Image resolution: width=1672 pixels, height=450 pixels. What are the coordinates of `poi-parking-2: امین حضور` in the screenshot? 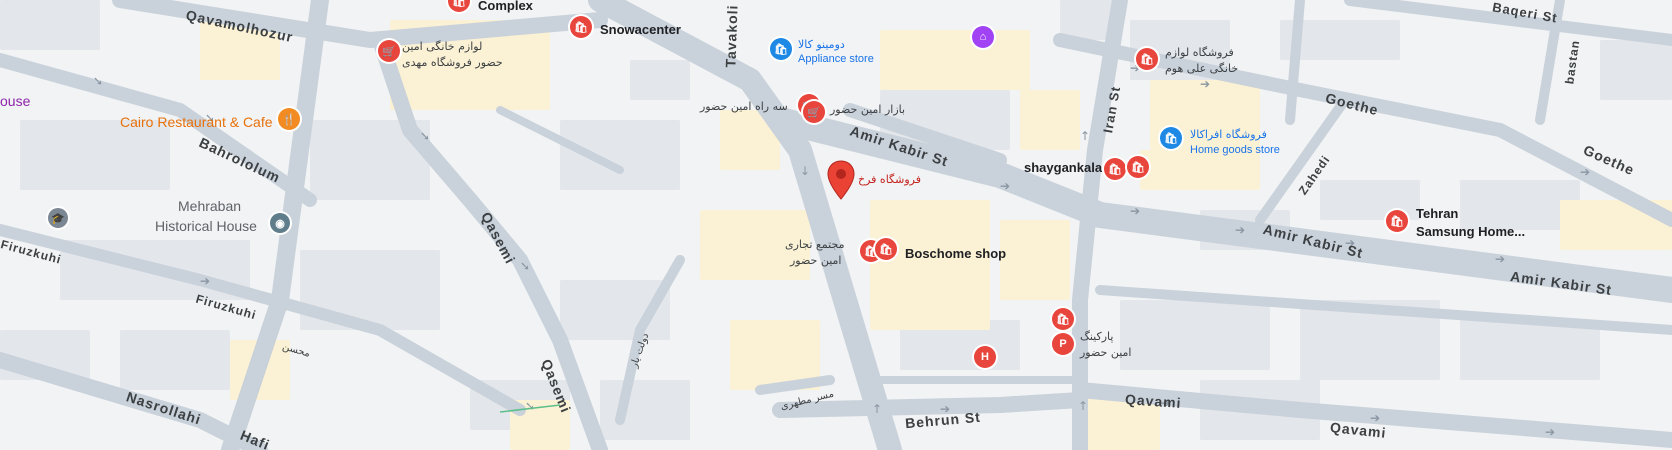 It's located at (1105, 352).